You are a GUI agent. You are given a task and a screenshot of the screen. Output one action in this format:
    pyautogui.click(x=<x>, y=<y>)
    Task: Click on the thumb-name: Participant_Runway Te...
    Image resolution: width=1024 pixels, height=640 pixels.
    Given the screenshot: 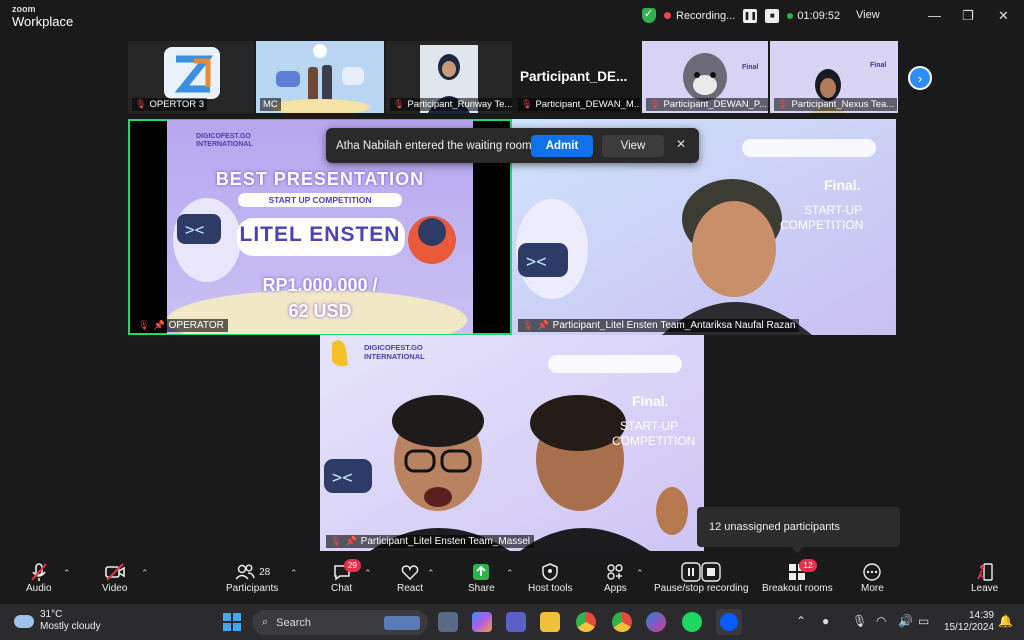 What is the action you would take?
    pyautogui.click(x=459, y=104)
    